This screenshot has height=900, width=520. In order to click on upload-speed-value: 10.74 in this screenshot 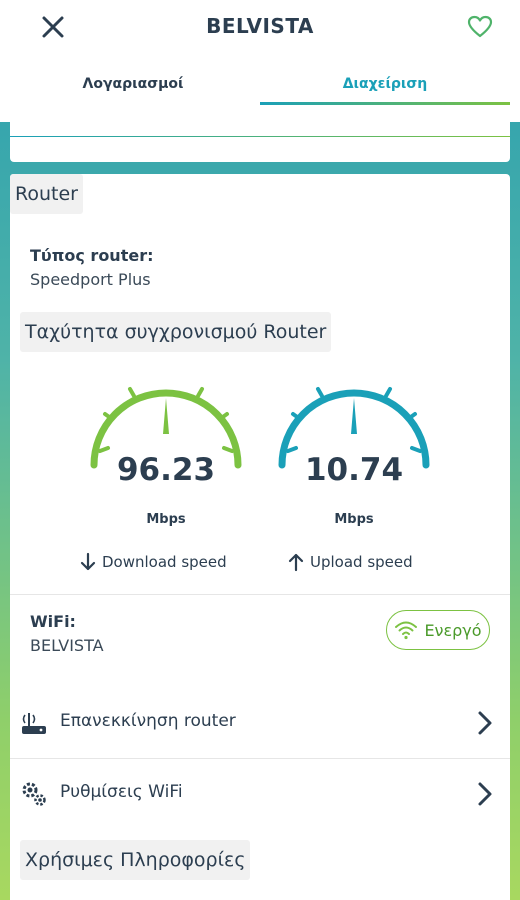, I will do `click(354, 470)`.